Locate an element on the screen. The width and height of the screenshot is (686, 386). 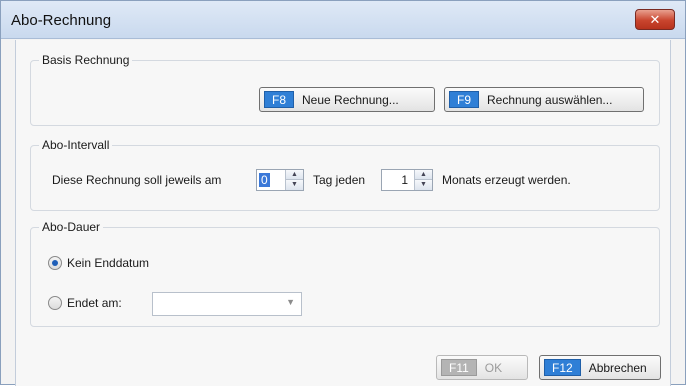
month-value: 1 is located at coordinates (404, 180).